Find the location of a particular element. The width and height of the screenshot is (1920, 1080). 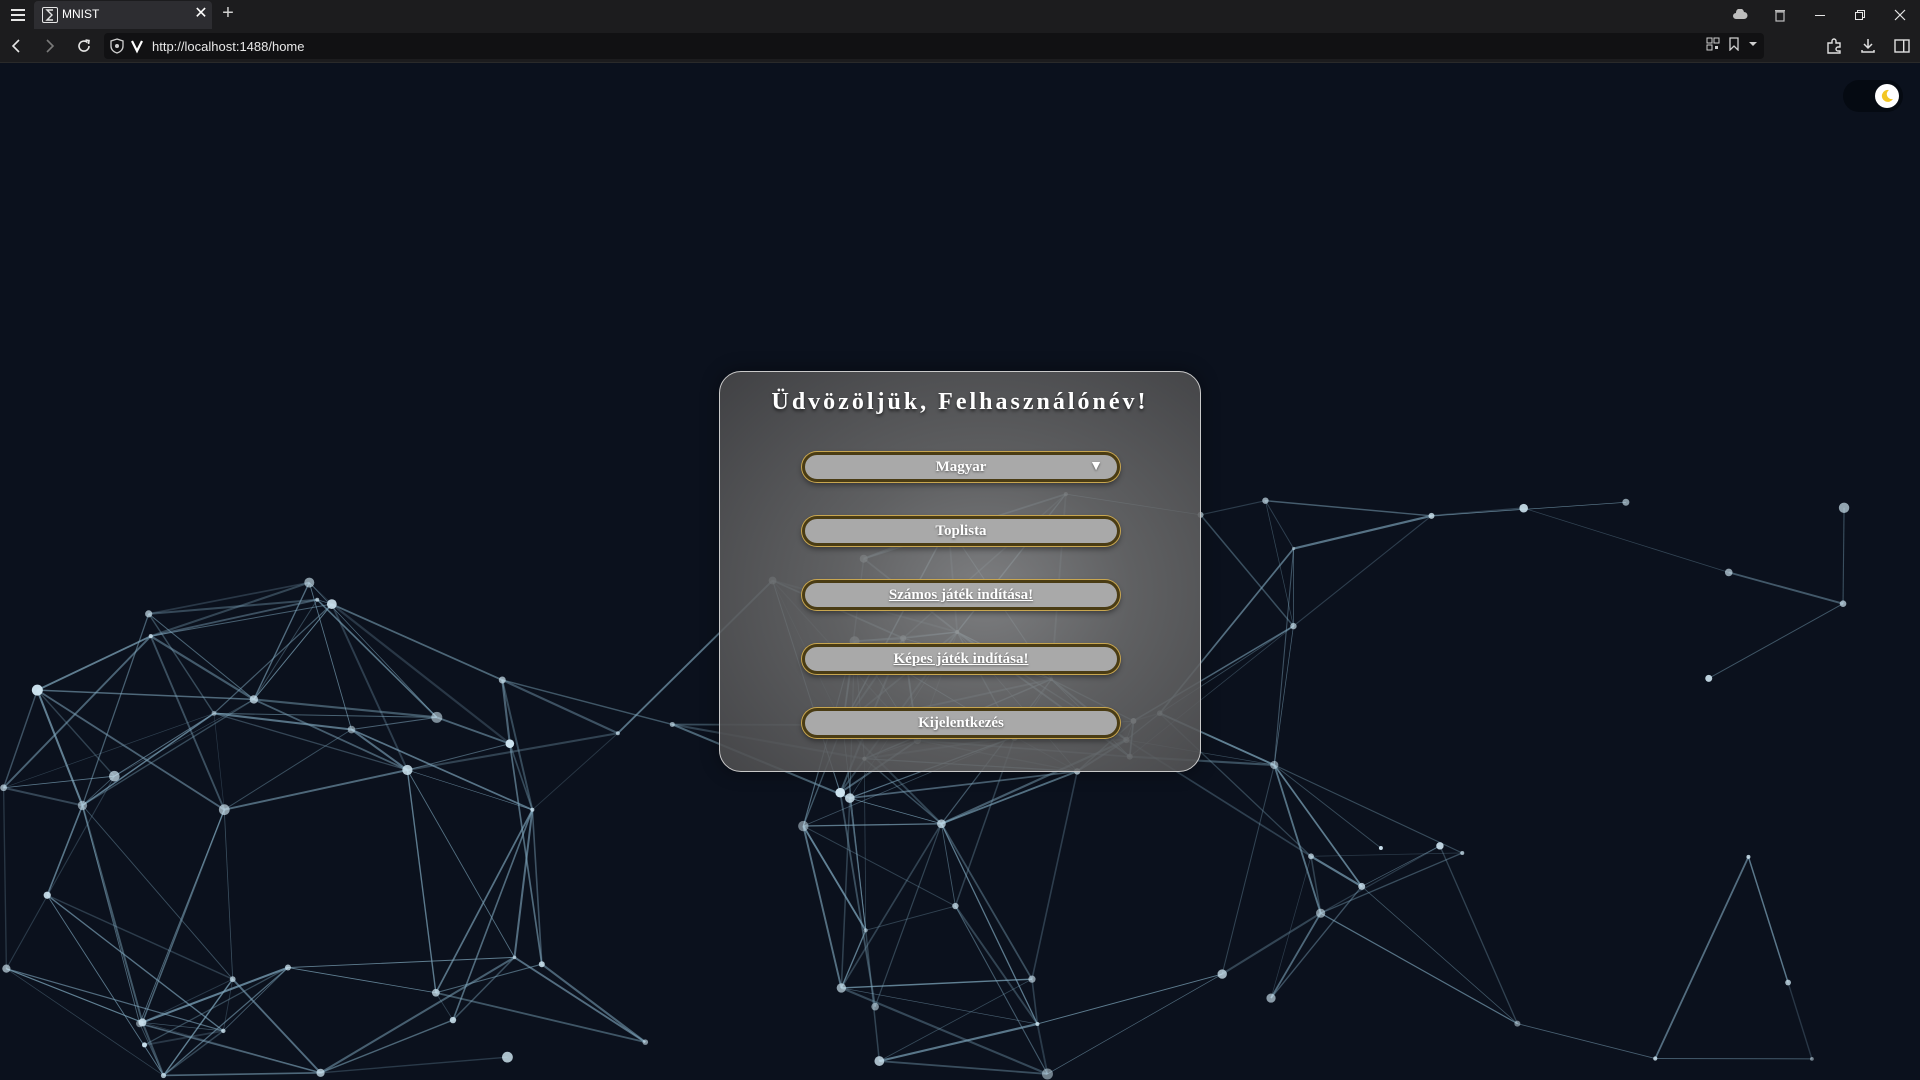

forward-button is located at coordinates (50, 46).